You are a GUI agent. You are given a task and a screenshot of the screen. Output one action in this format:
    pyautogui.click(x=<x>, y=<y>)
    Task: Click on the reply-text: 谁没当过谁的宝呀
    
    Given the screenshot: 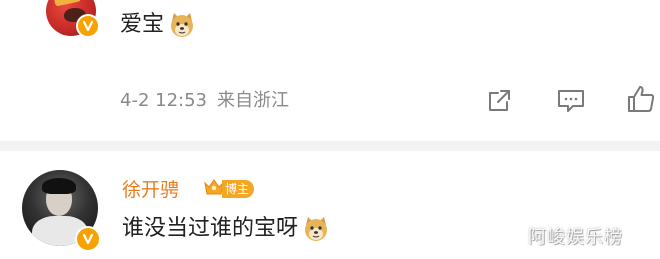 What is the action you would take?
    pyautogui.click(x=226, y=229)
    